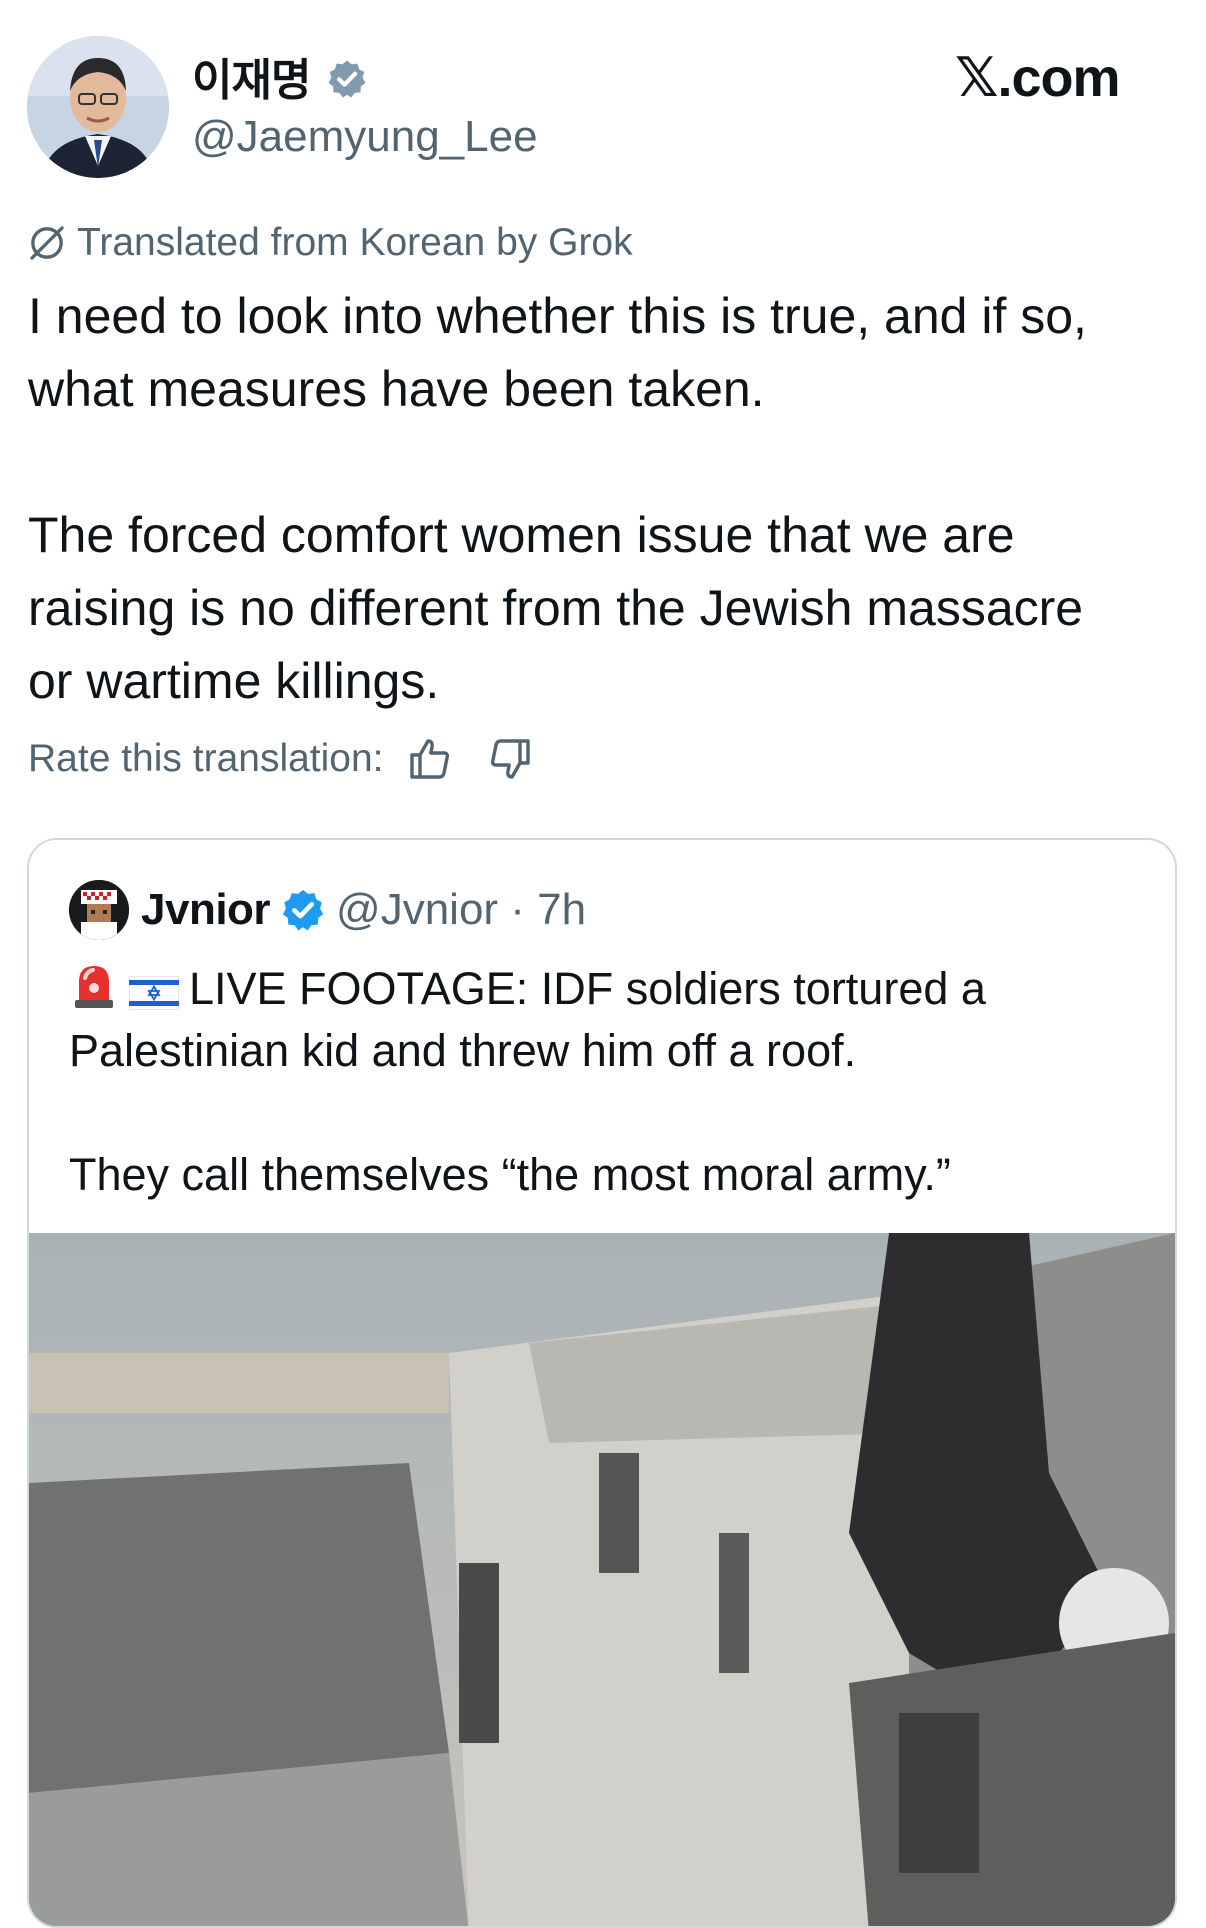 This screenshot has width=1206, height=1928. Describe the element at coordinates (99, 910) in the screenshot. I see `quoted-author-avatar` at that location.